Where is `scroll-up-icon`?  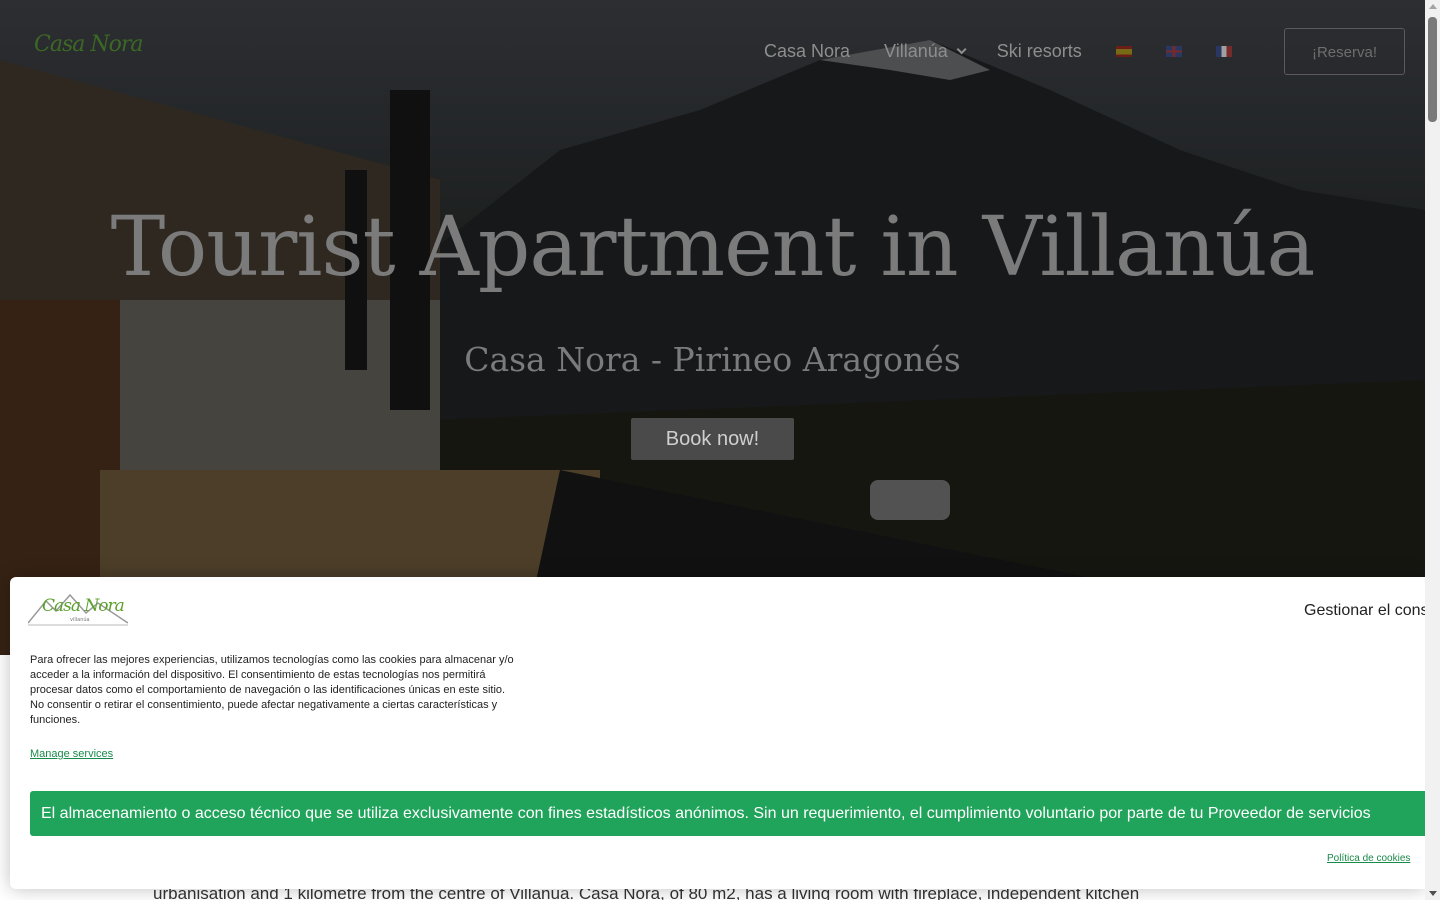
scroll-up-icon is located at coordinates (1433, 6).